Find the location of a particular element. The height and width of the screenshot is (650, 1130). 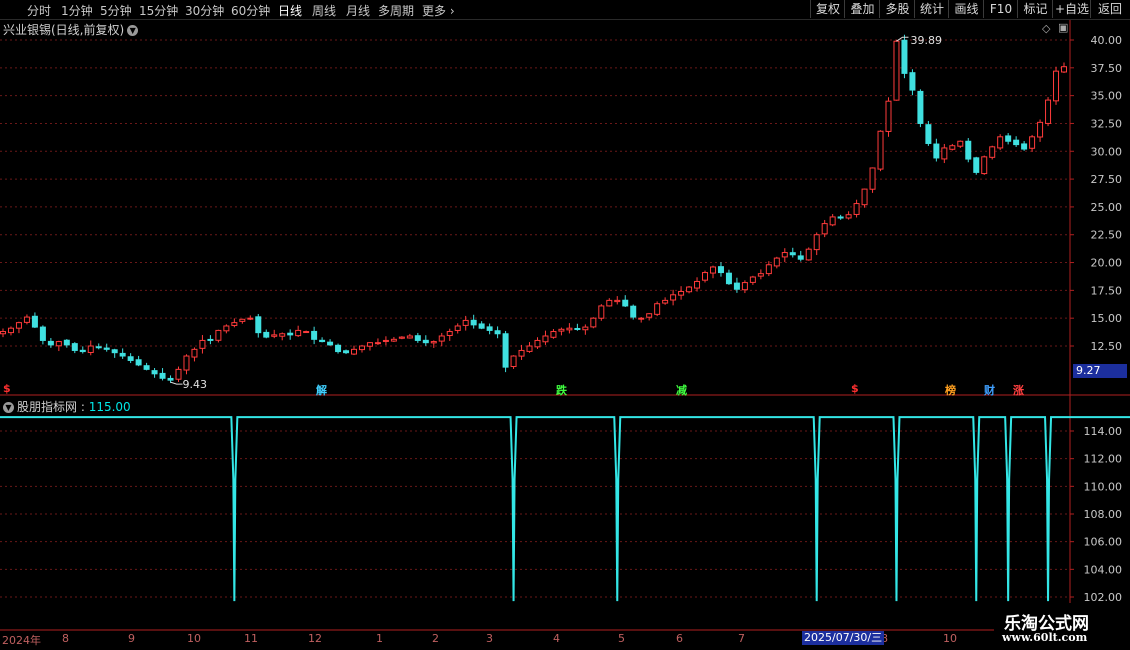

x-label: 10 is located at coordinates (950, 638).